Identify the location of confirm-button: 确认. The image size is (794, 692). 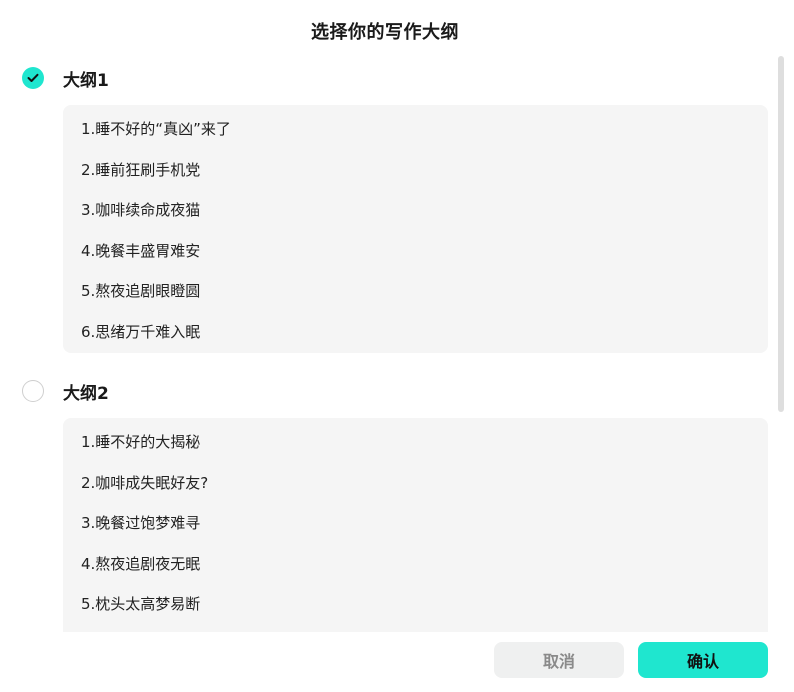
(703, 660).